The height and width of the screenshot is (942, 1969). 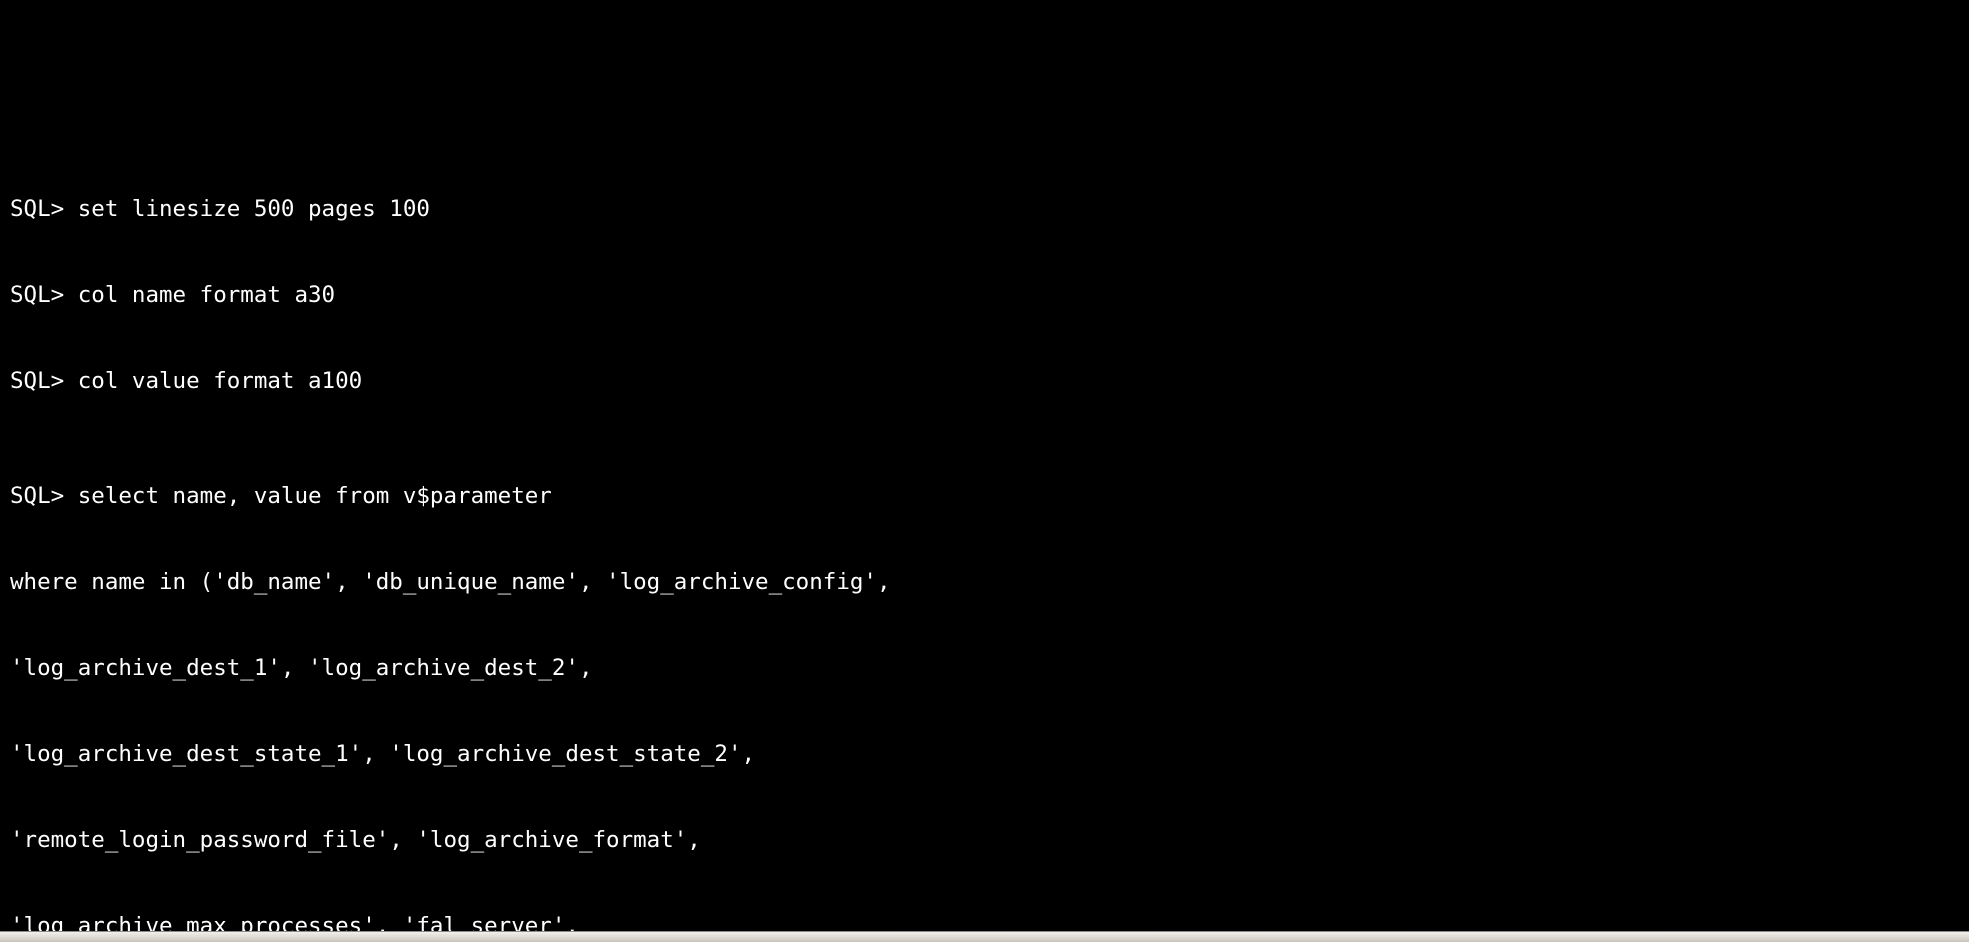 What do you see at coordinates (220, 208) in the screenshot?
I see `command-line-set-linesize: SQL> set linesize 500 pages 100` at bounding box center [220, 208].